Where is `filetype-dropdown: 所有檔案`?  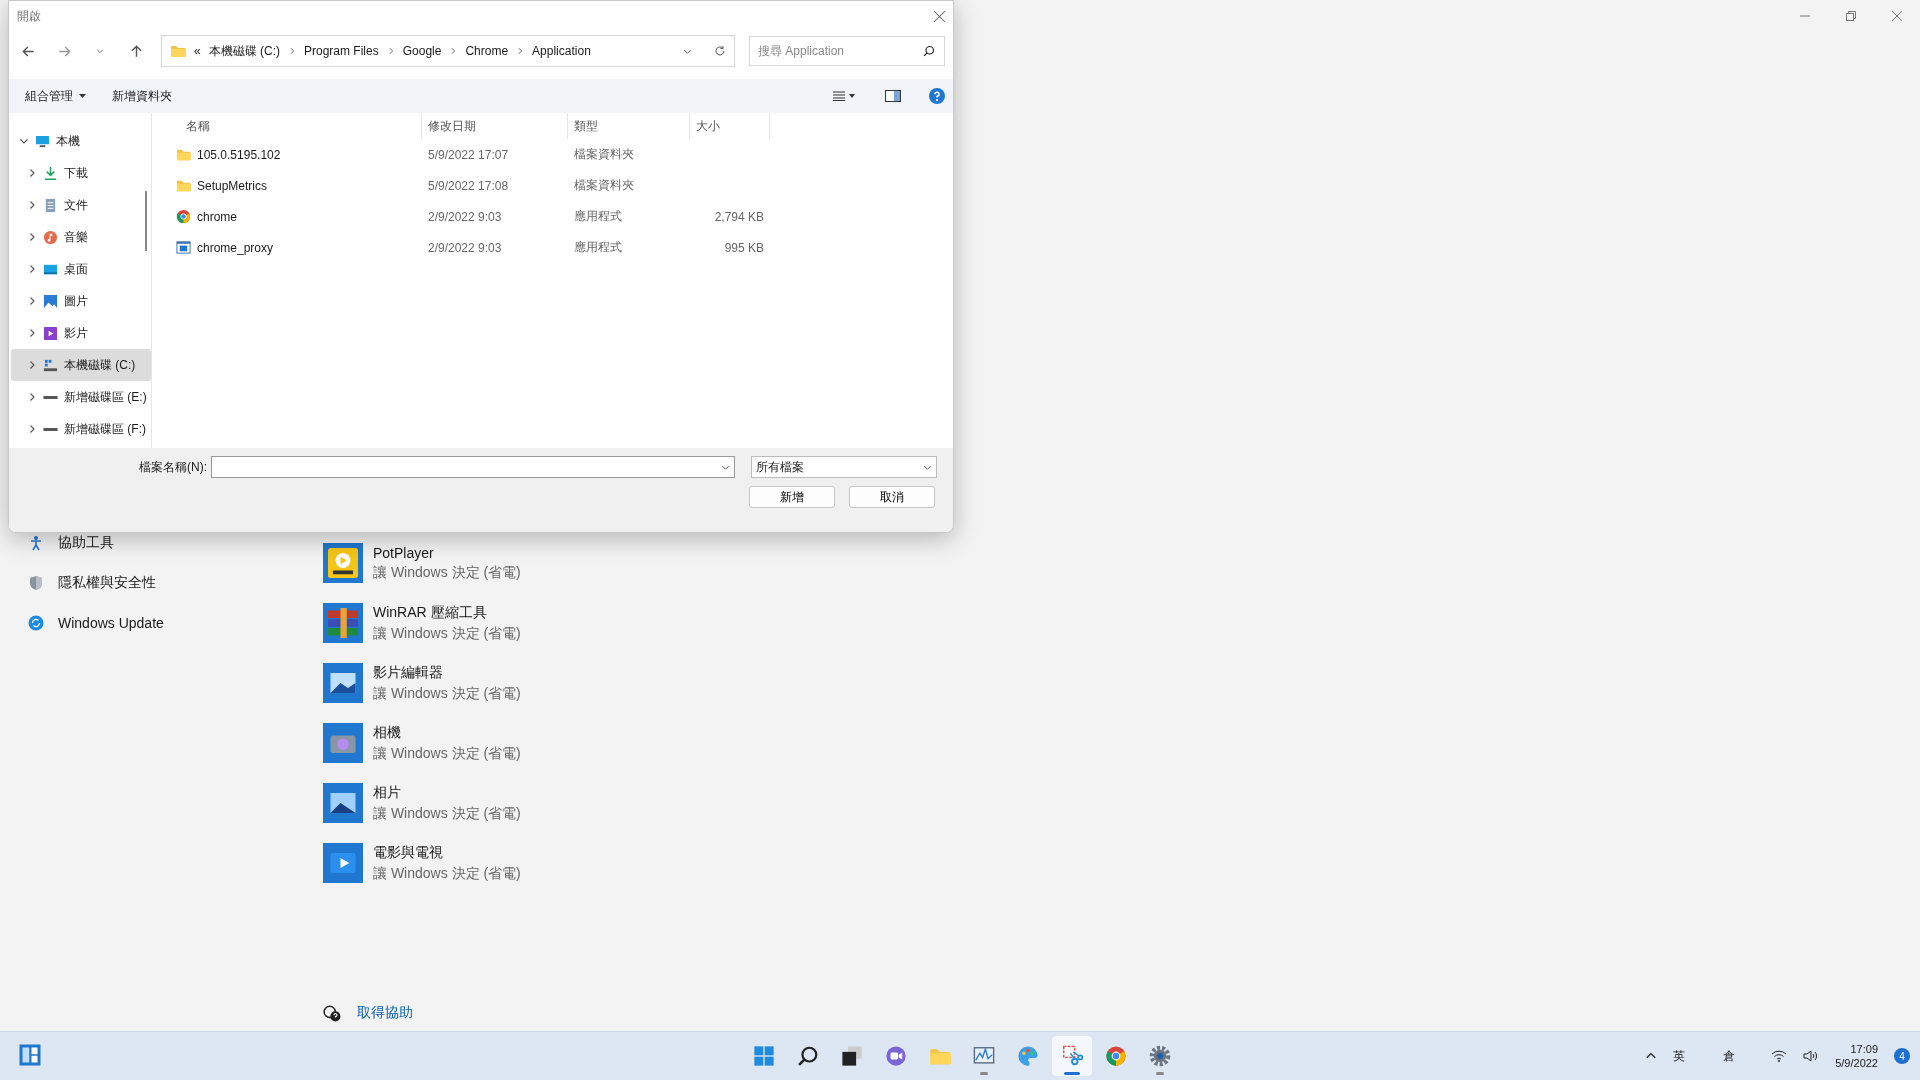 filetype-dropdown: 所有檔案 is located at coordinates (844, 467).